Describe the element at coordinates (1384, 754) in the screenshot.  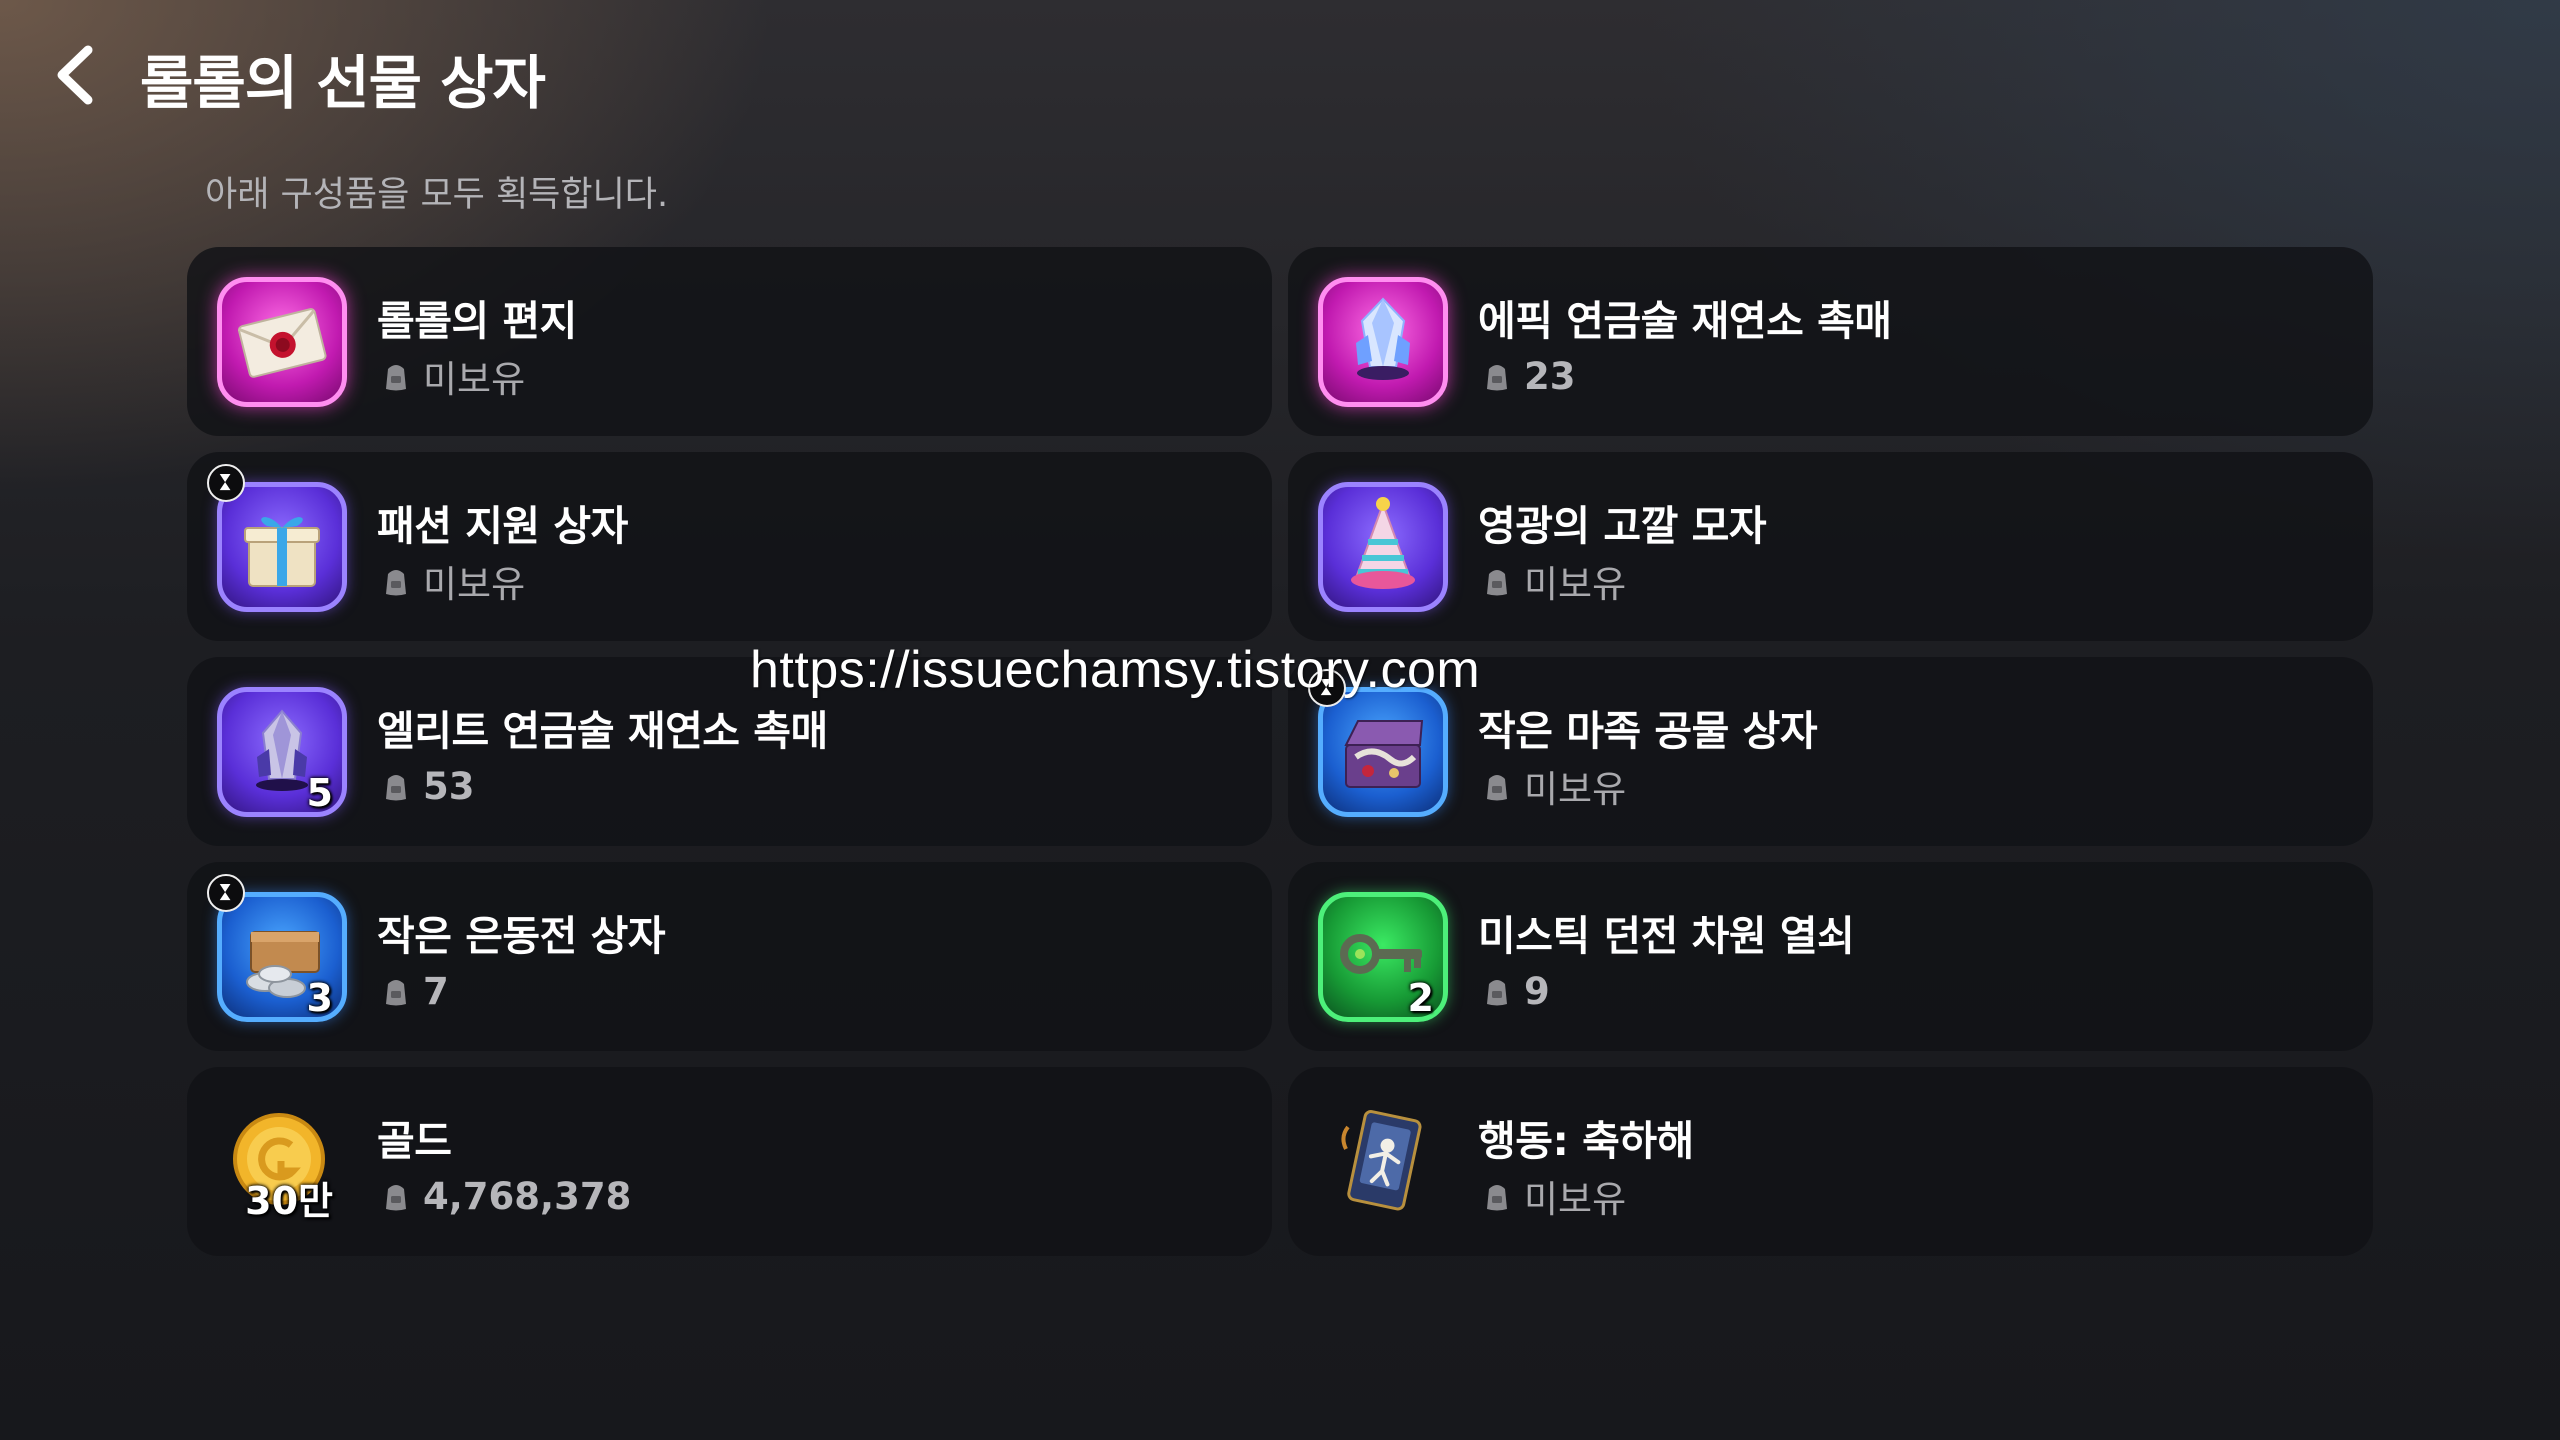
I see `treasure-chest-icon` at that location.